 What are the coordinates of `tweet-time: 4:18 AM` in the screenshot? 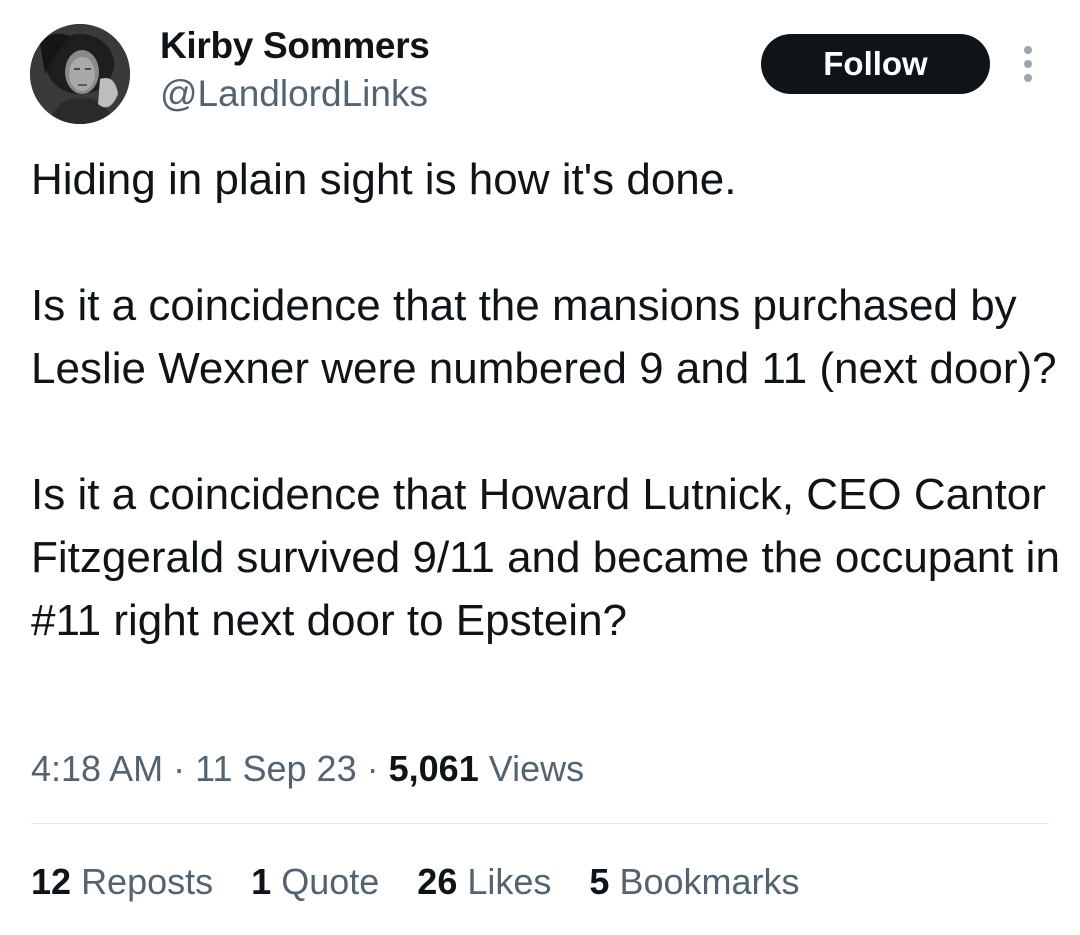 It's located at (97, 768).